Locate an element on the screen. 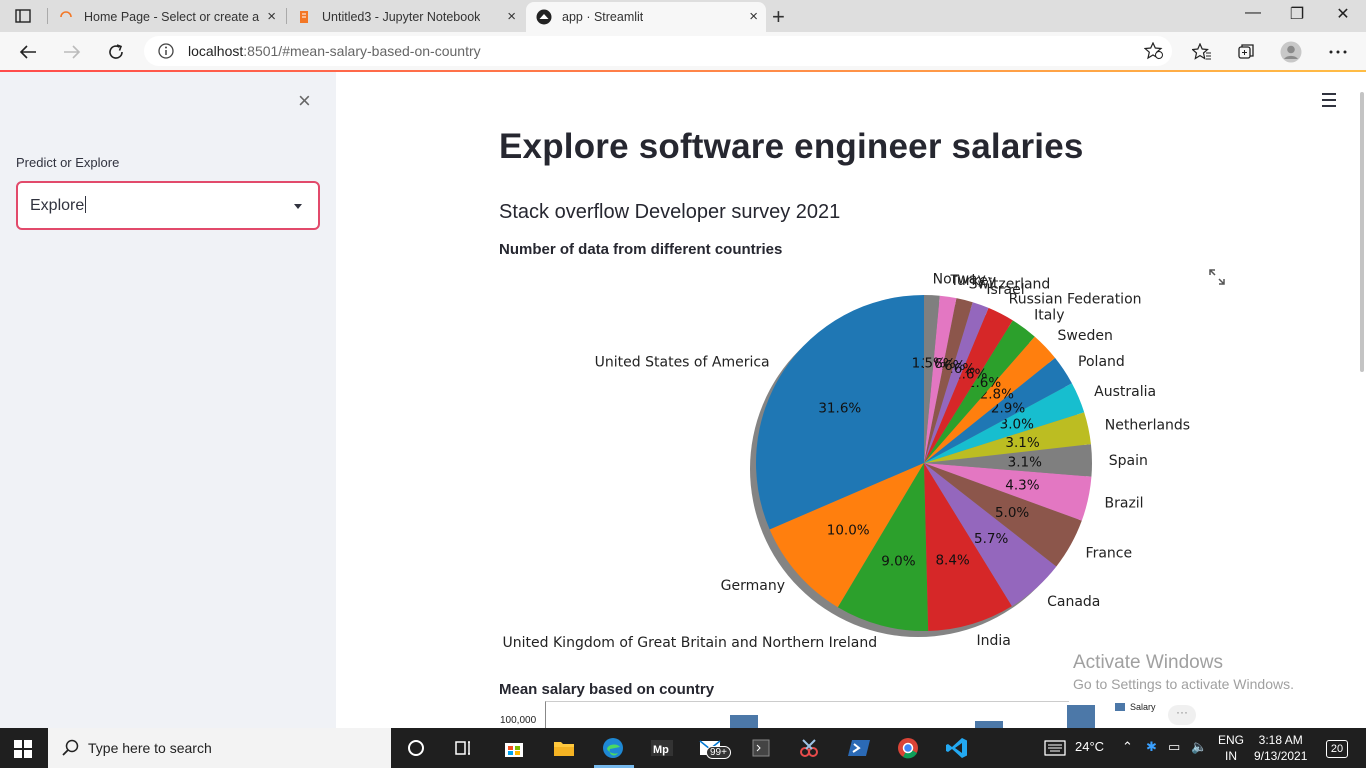  tab-jupyter-home: Home Page - Select or create a n × is located at coordinates (171, 17).